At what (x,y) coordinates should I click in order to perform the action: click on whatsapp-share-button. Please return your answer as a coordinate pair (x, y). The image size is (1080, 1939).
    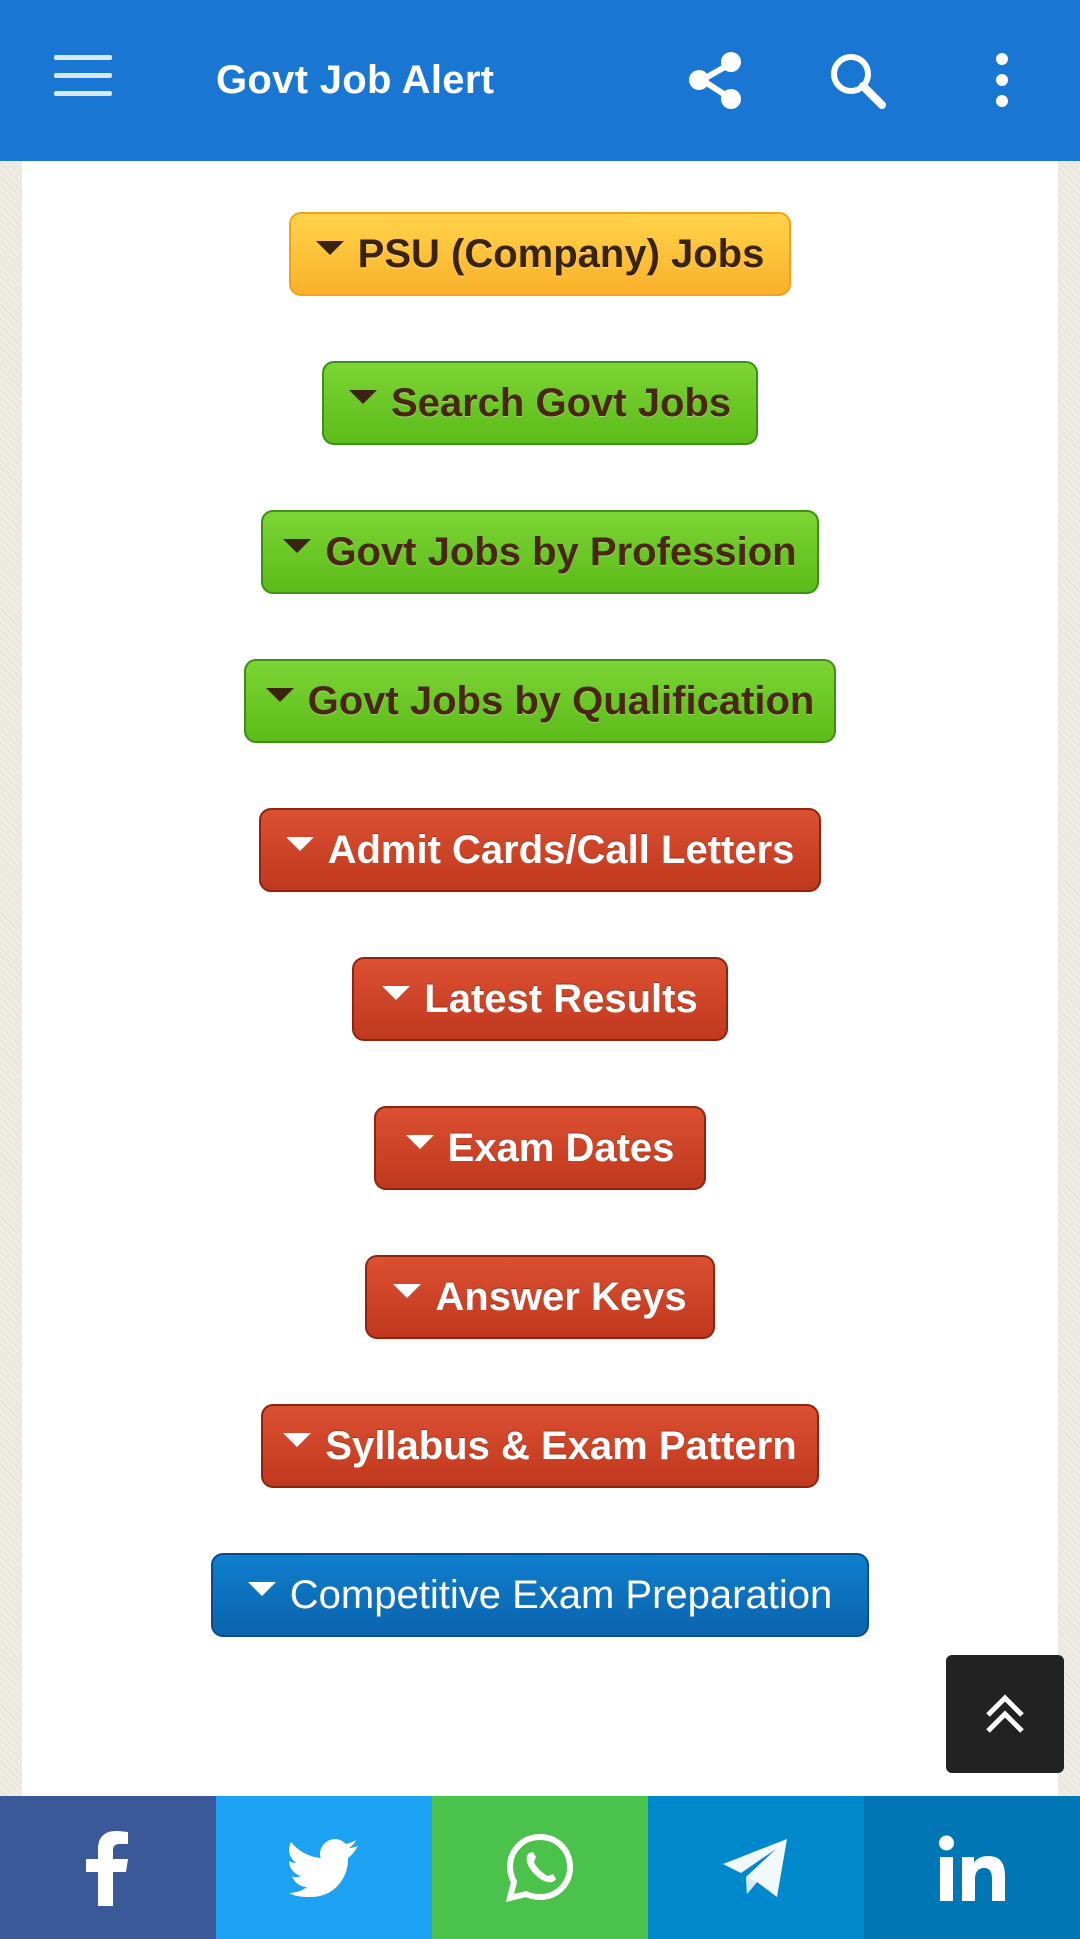
    Looking at the image, I should click on (540, 1867).